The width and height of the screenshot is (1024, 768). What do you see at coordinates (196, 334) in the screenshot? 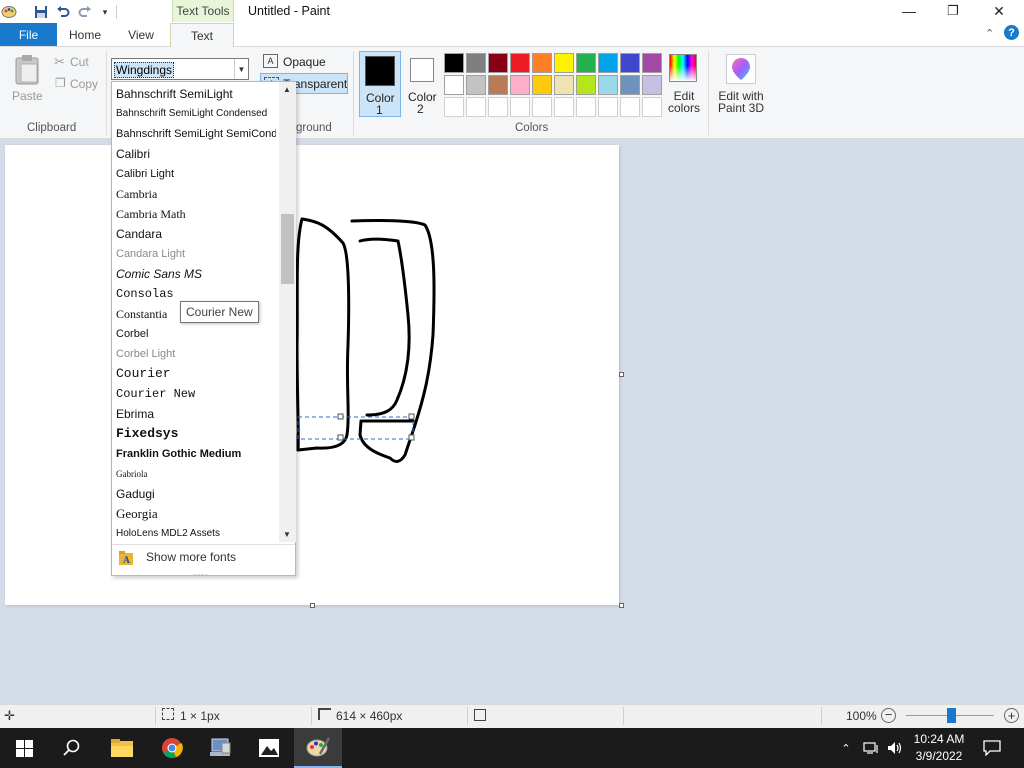
I see `font-list-item: Corbel` at bounding box center [196, 334].